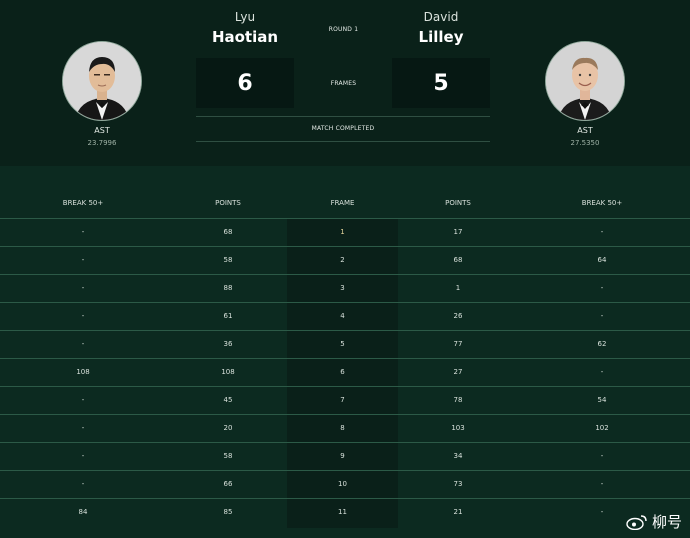 The height and width of the screenshot is (538, 690). Describe the element at coordinates (458, 344) in the screenshot. I see `player2-points-cell: 77` at that location.